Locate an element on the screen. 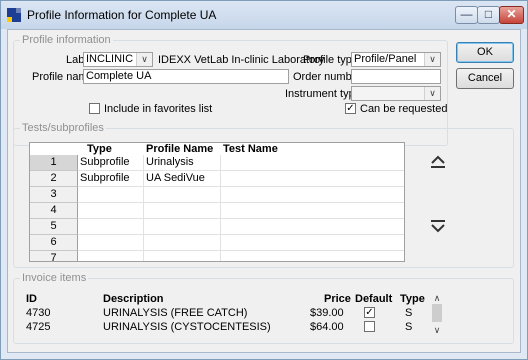  can-be-requested-checkbox: ✓ is located at coordinates (350, 108).